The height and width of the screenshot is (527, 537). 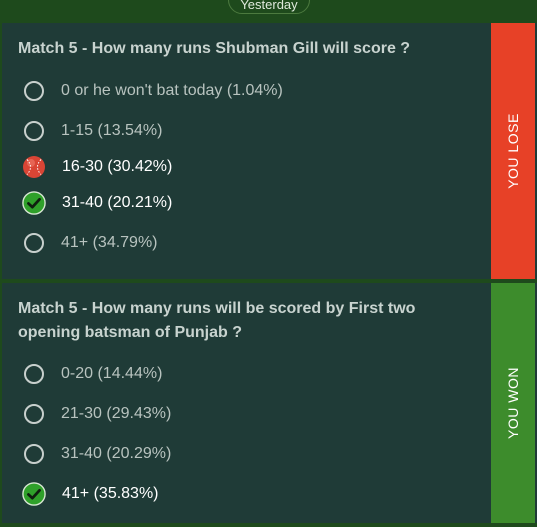 I want to click on option-label: 0-20 (14.44%), so click(x=112, y=373).